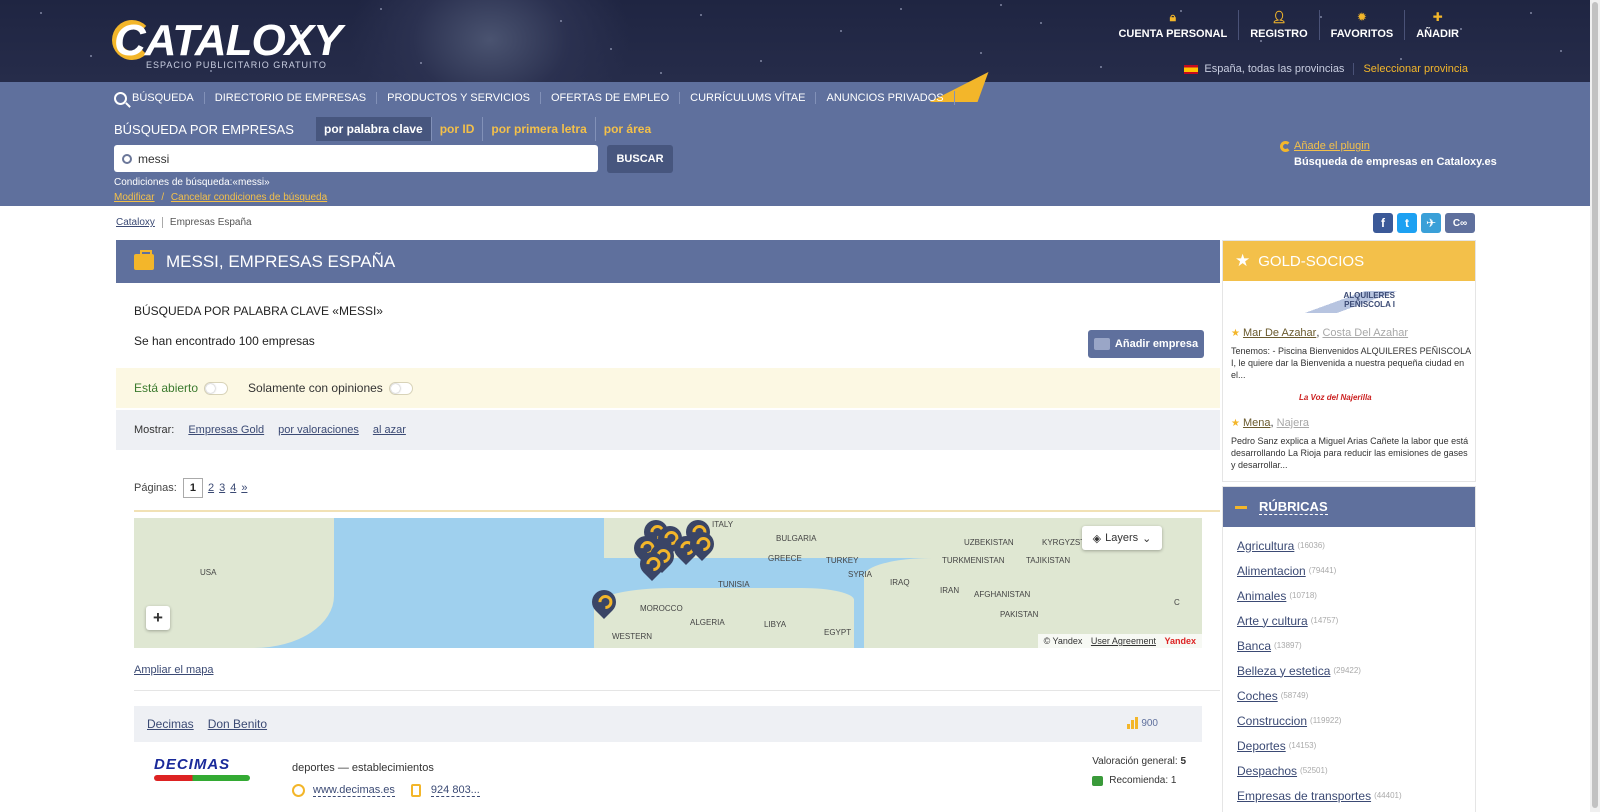  I want to click on nav-directorio: DIRECTORIO DE EMPRESAS, so click(289, 98).